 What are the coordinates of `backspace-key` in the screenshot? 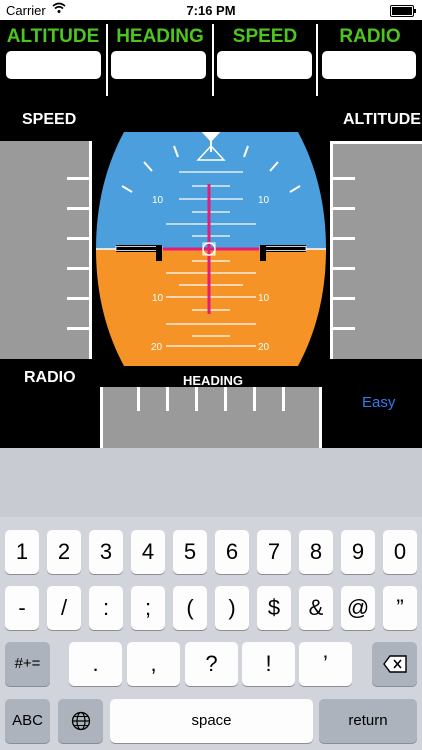 It's located at (394, 664).